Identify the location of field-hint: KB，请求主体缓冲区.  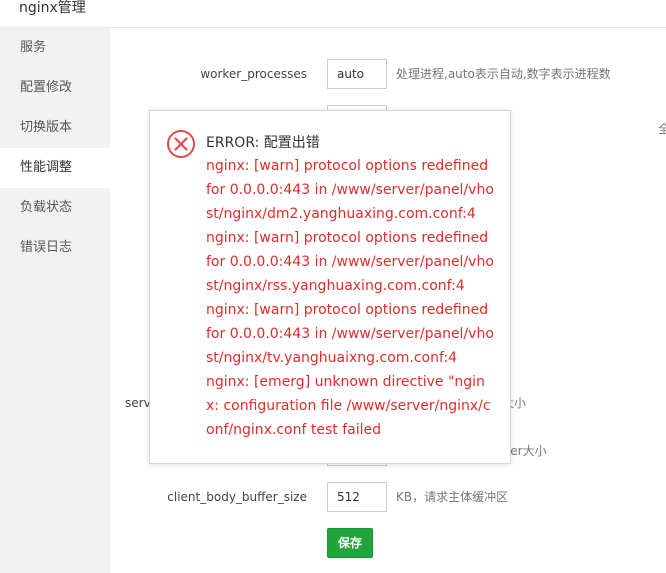
(452, 497).